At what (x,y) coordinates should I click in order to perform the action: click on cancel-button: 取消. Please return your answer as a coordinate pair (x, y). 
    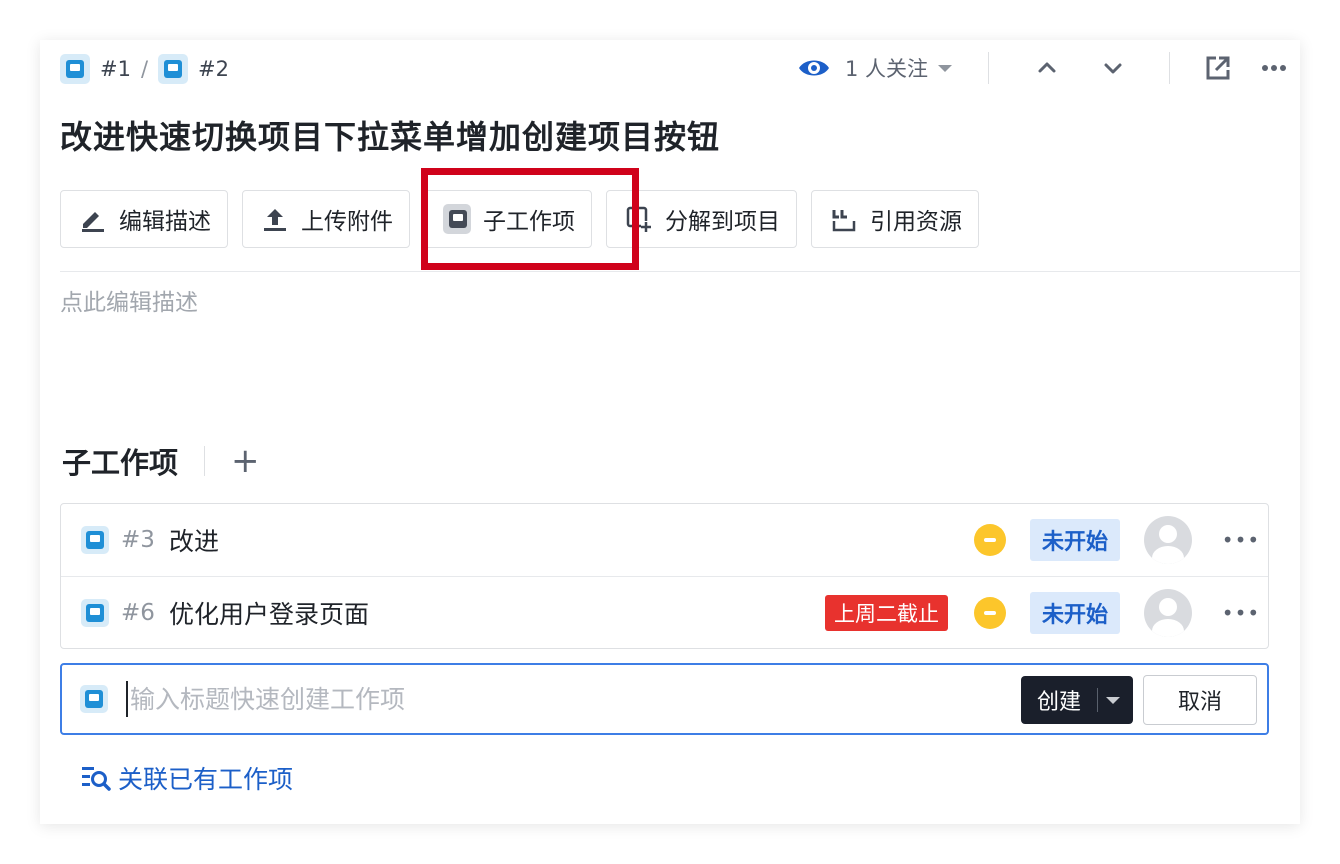
    Looking at the image, I should click on (1200, 700).